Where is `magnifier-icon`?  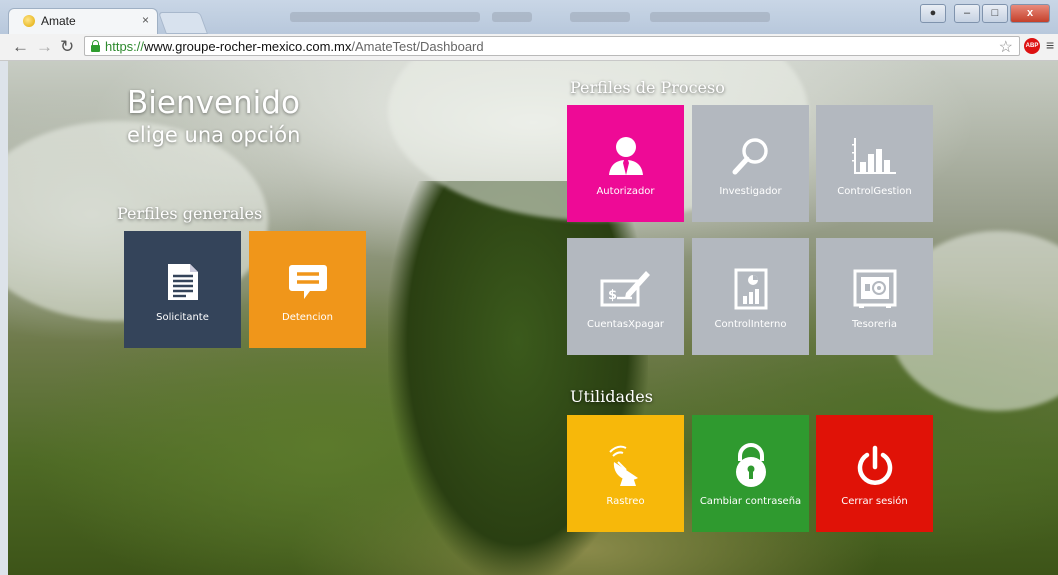 magnifier-icon is located at coordinates (750, 156).